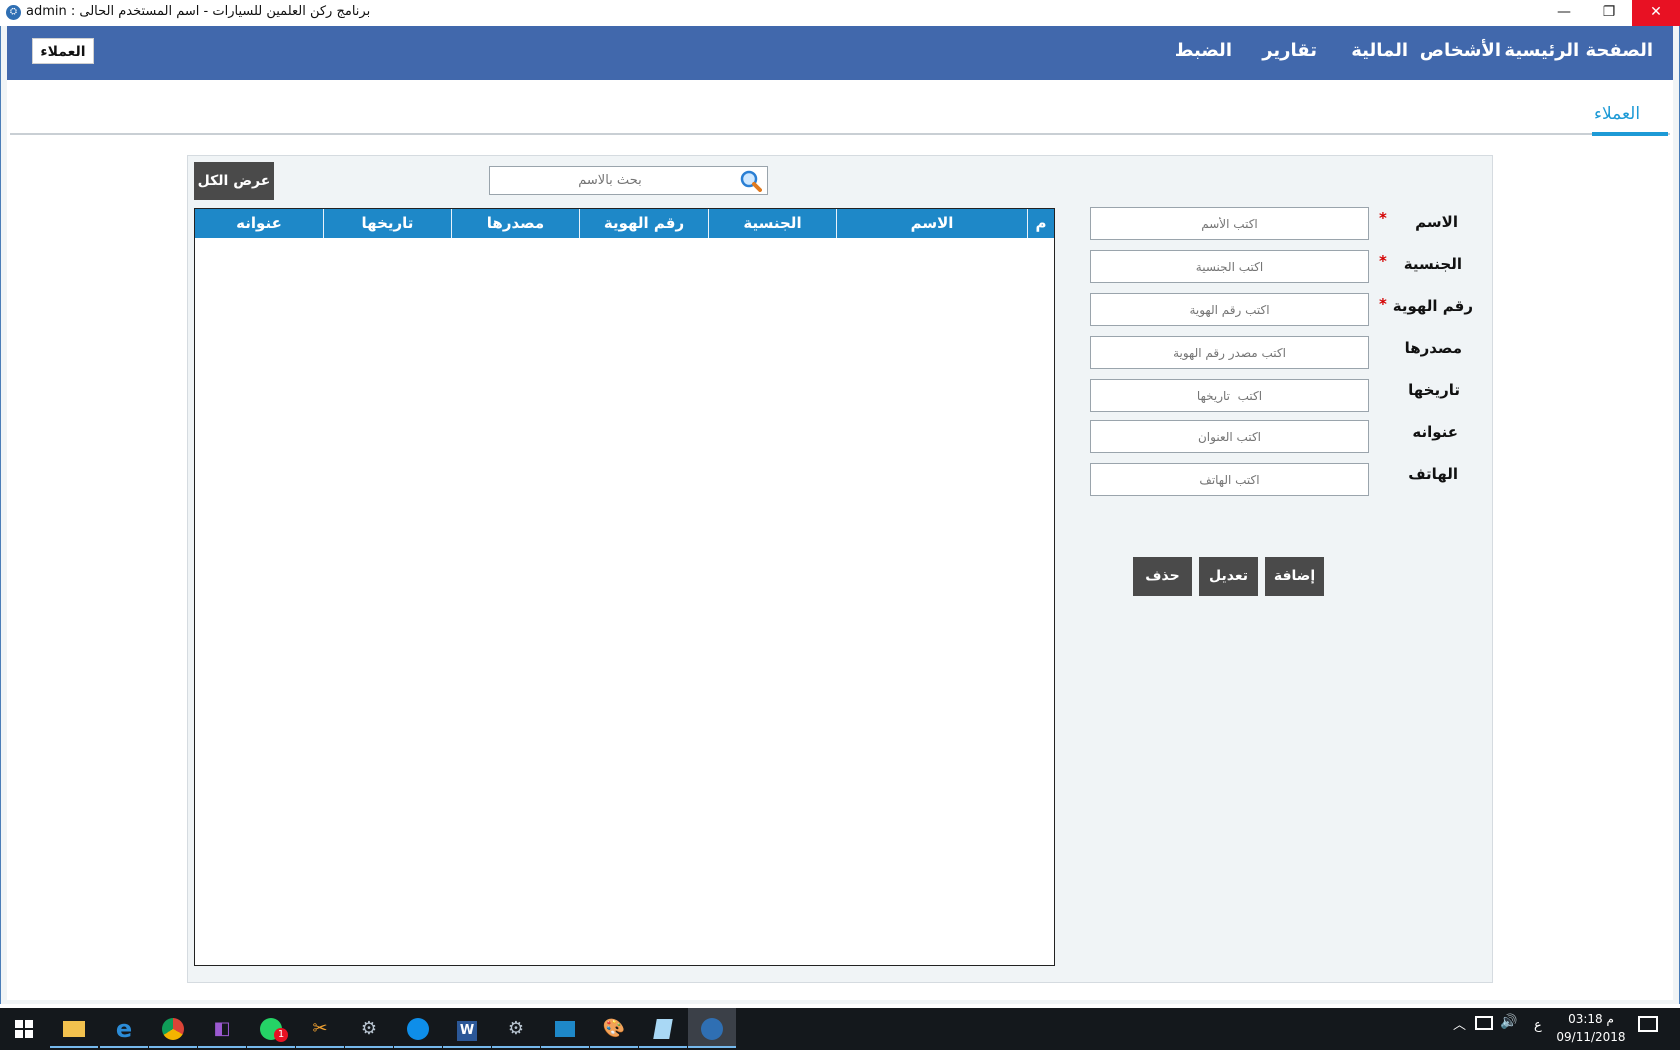 The image size is (1680, 1056). What do you see at coordinates (516, 1028) in the screenshot?
I see `settings-2-icon: ⚙` at bounding box center [516, 1028].